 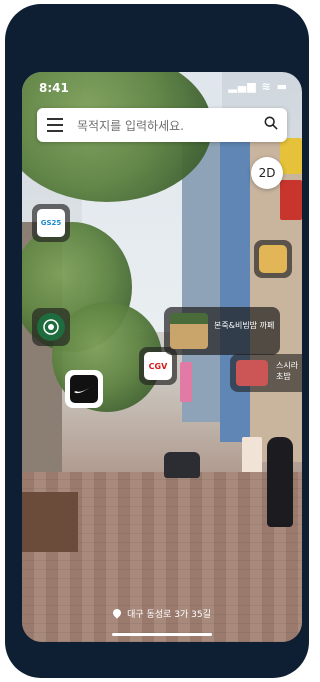 I want to click on nike-logo, so click(x=84, y=389).